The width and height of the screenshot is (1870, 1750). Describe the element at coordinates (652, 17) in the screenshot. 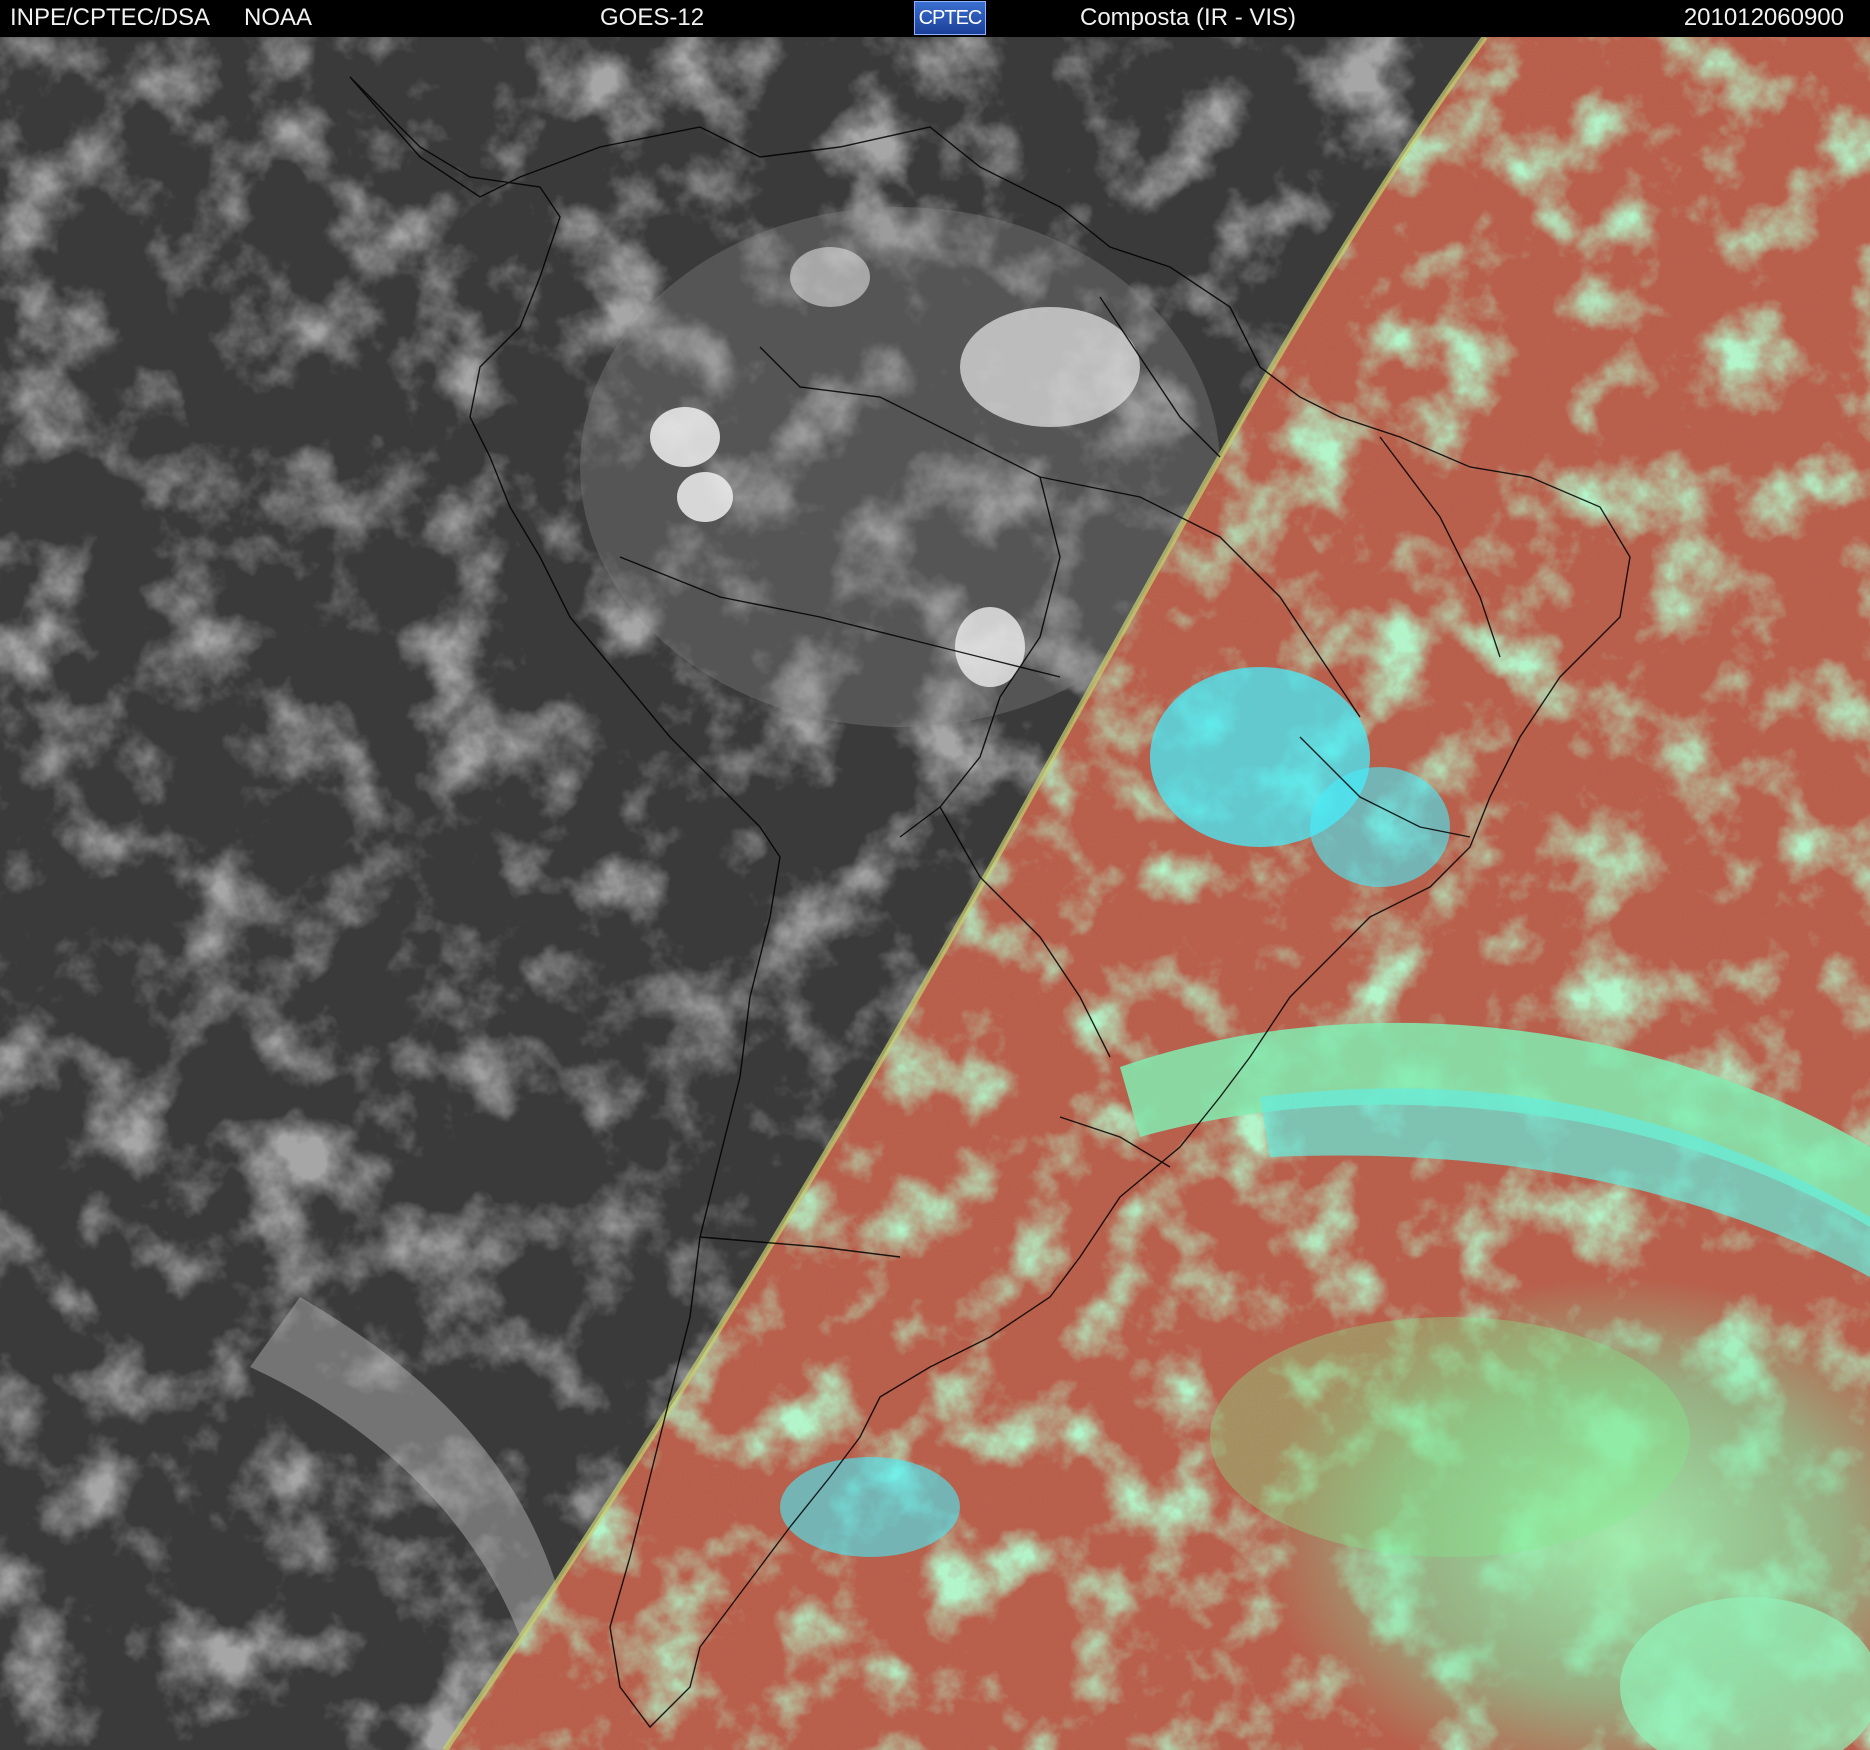

I see `satellite-label: GOES-12` at that location.